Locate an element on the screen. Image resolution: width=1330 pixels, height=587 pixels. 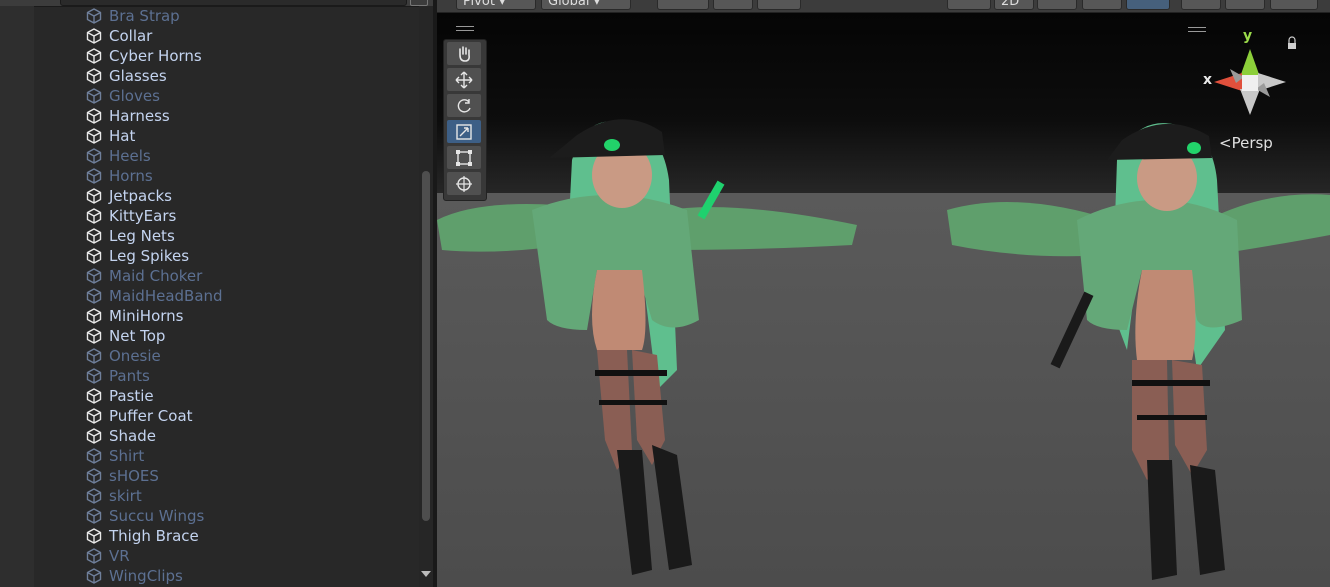
hierarchy-item: Collar is located at coordinates (251, 36).